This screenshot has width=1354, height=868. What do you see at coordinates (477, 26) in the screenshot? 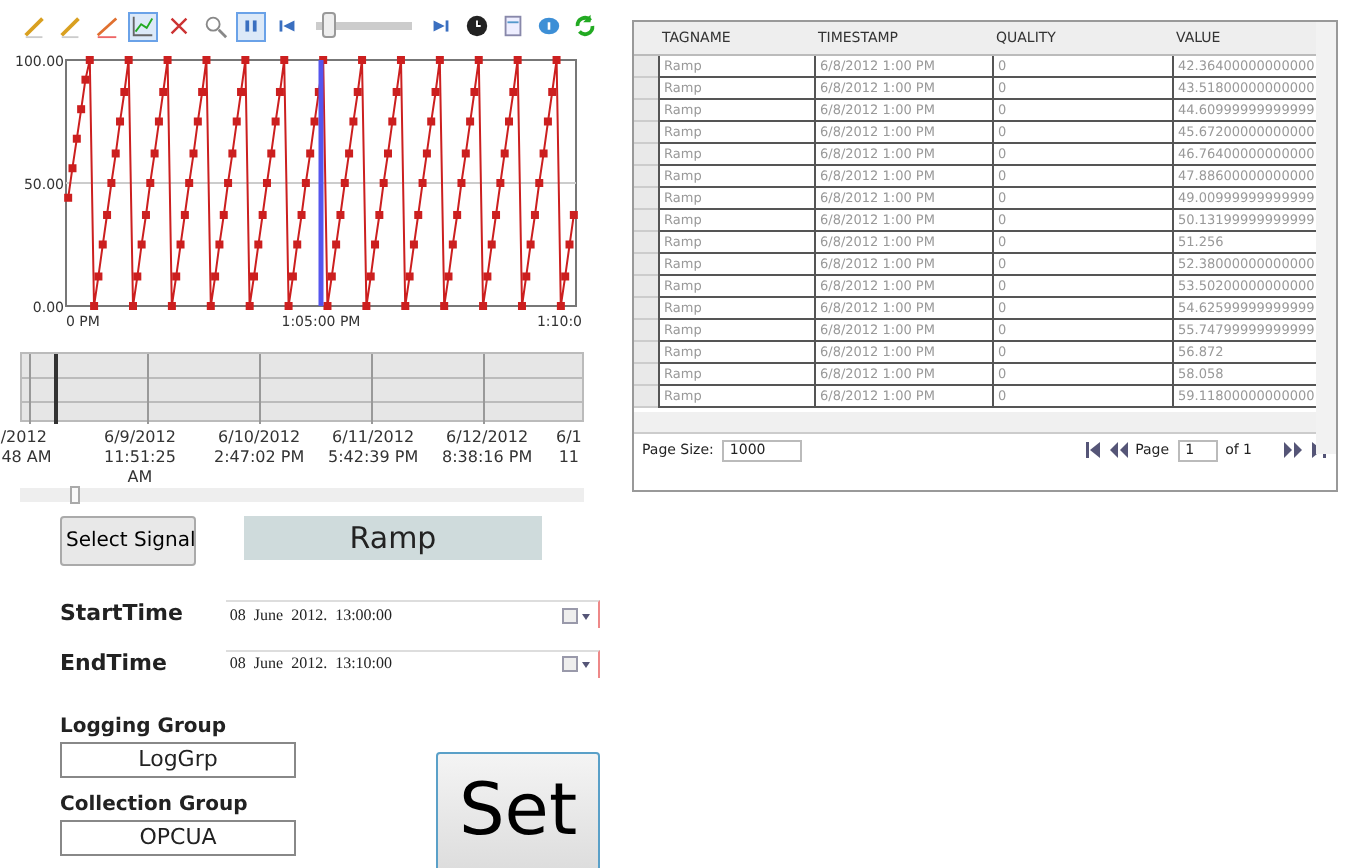
I see `clock-icon` at bounding box center [477, 26].